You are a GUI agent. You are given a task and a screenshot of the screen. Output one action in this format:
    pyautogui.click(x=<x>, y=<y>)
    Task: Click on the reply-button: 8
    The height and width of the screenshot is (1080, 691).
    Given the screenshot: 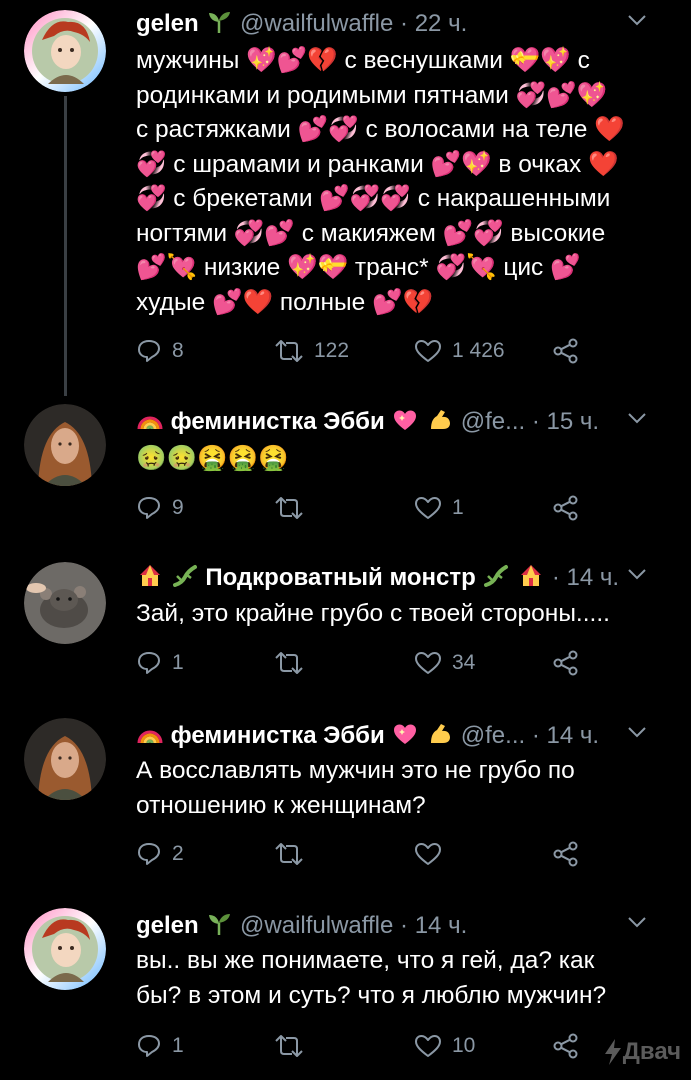 What is the action you would take?
    pyautogui.click(x=160, y=351)
    